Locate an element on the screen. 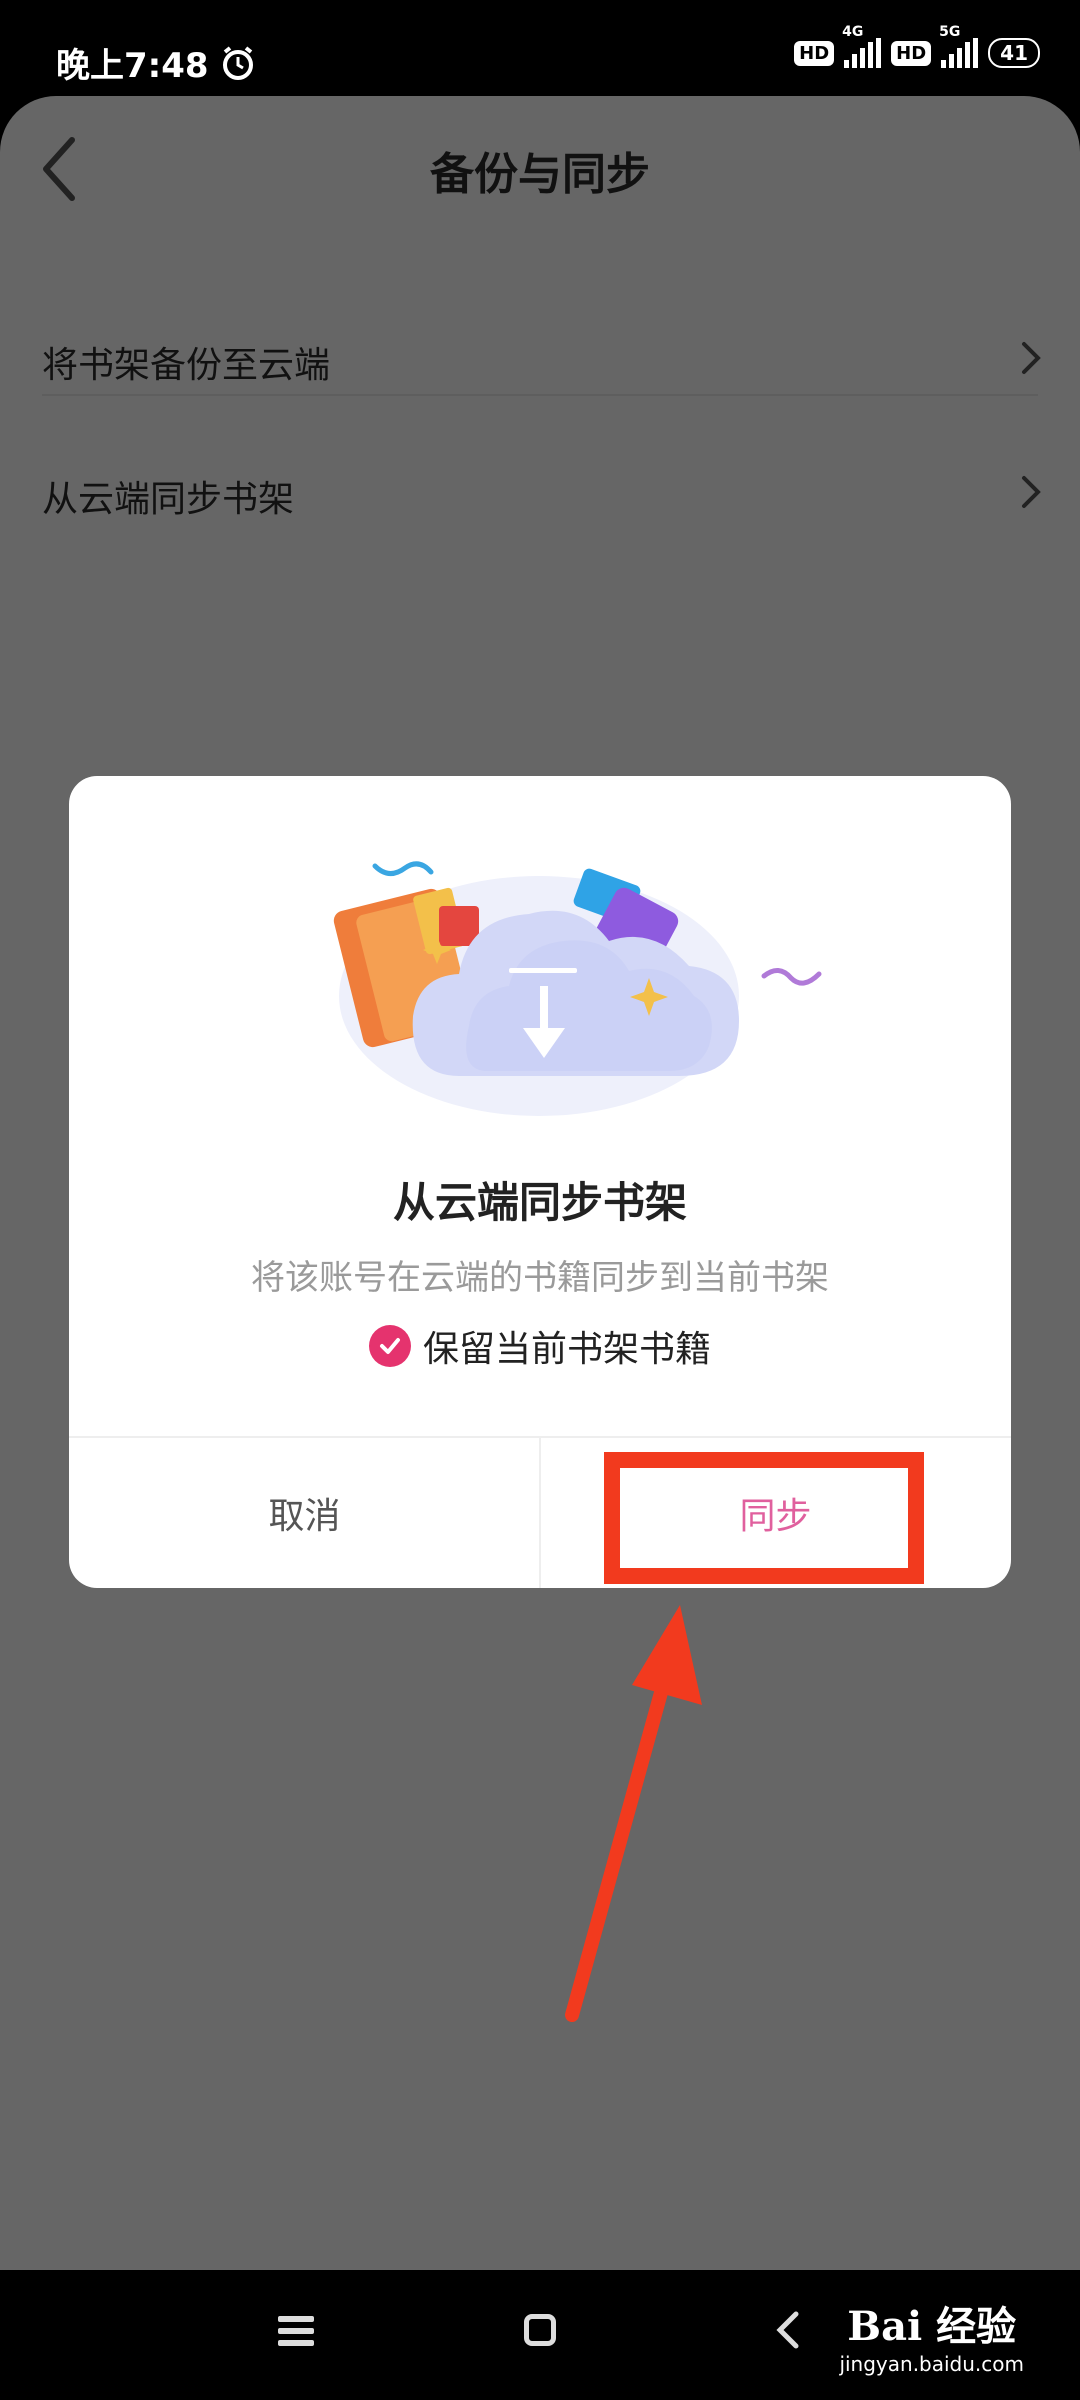  cloud-books-illustration is located at coordinates (577, 988).